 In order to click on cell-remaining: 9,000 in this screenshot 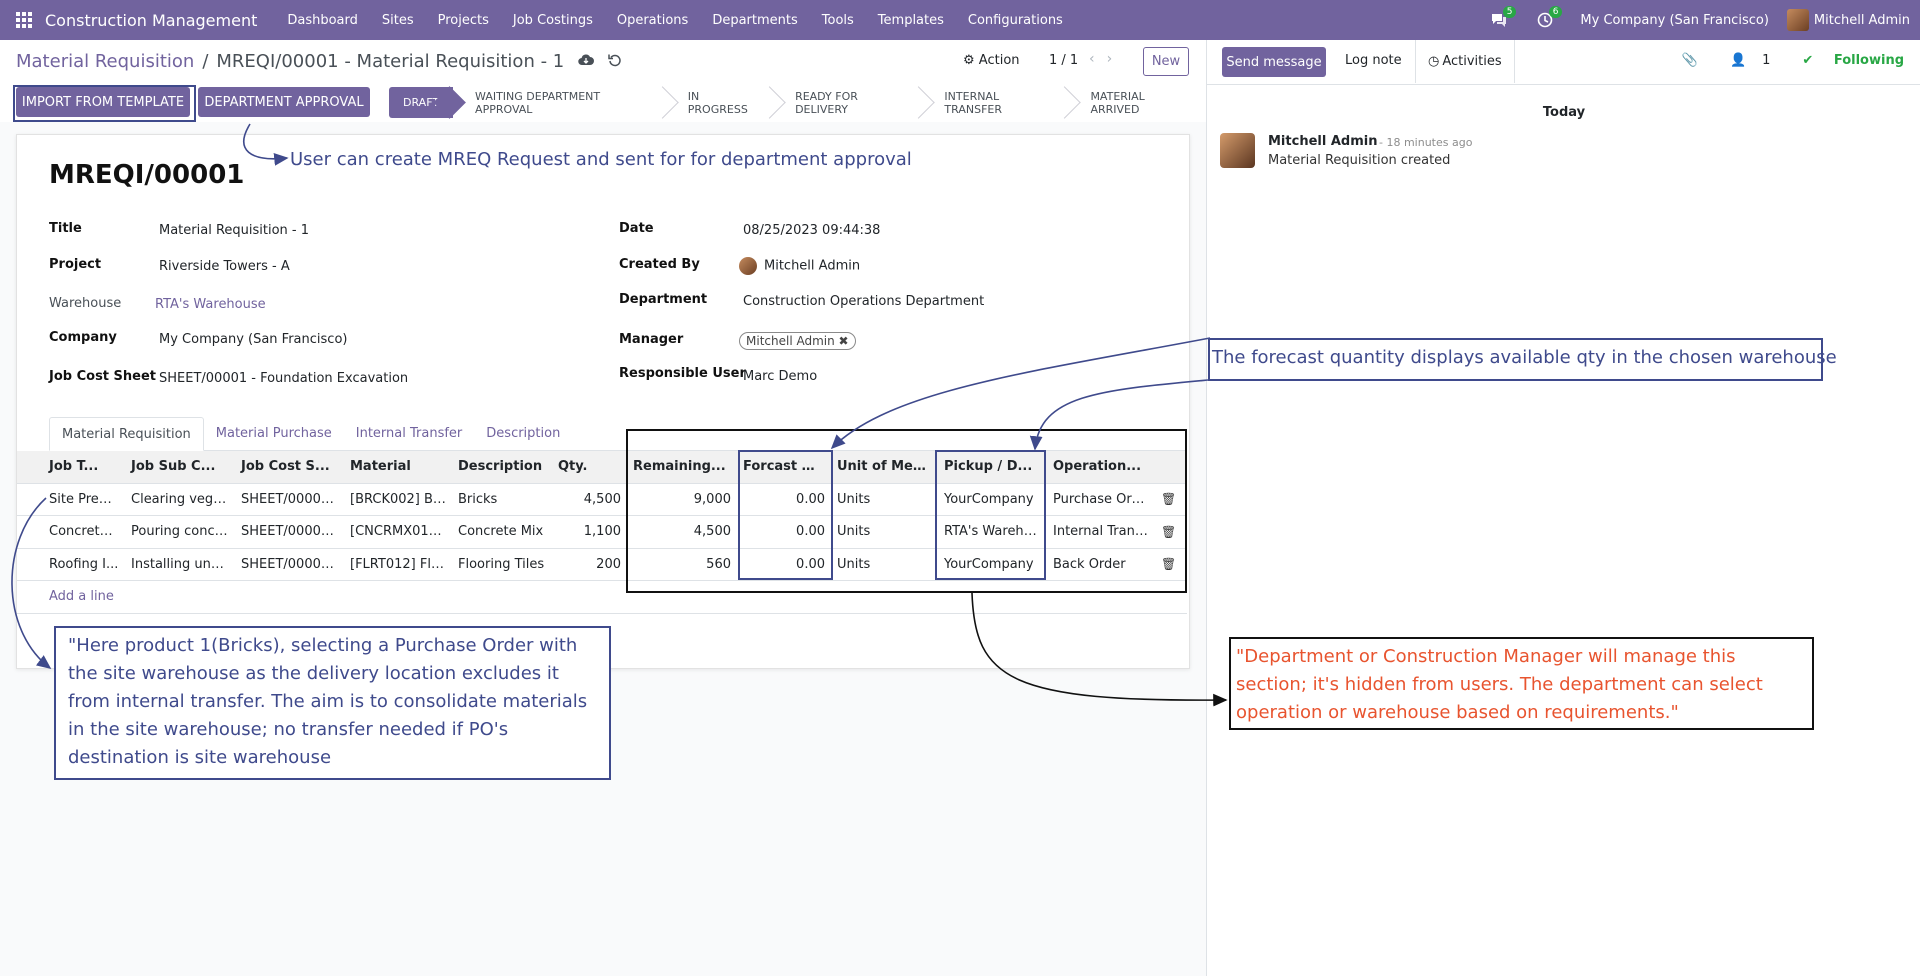, I will do `click(682, 499)`.